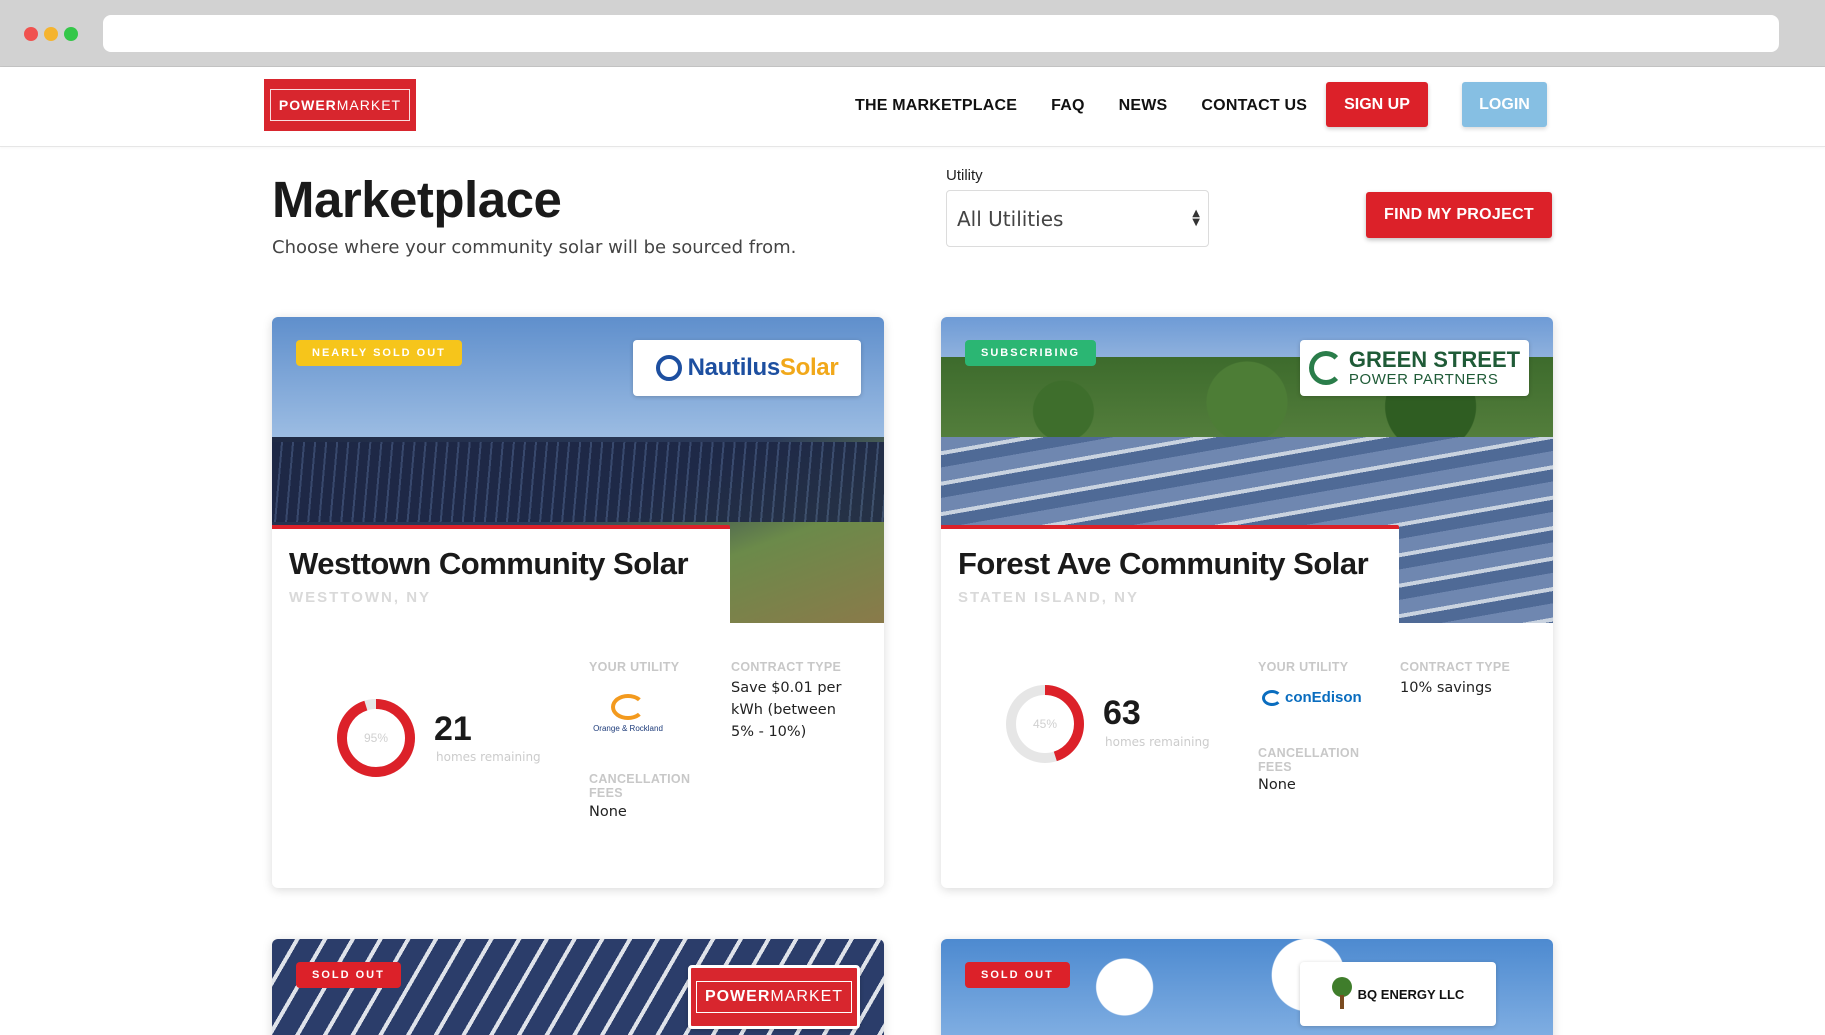  Describe the element at coordinates (1504, 104) in the screenshot. I see `login-button: LOGIN` at that location.